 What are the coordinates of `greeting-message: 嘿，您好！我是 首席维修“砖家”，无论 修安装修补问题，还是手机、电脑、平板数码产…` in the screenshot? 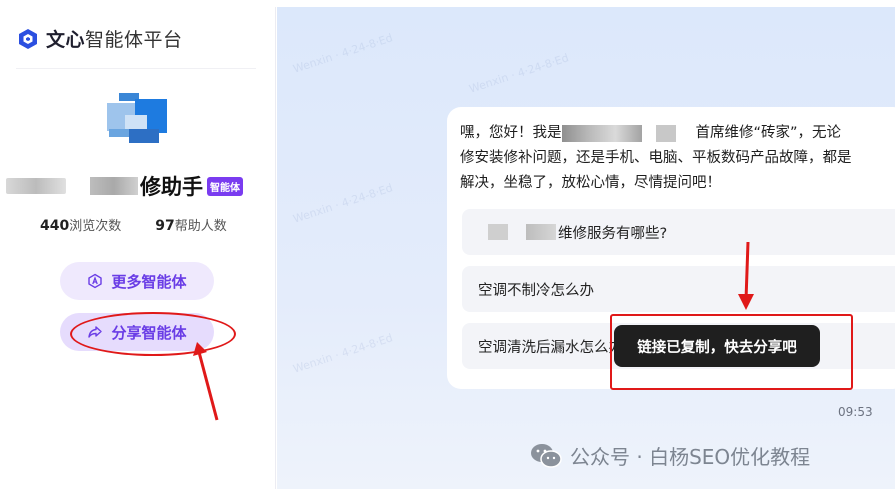 It's located at (677, 158).